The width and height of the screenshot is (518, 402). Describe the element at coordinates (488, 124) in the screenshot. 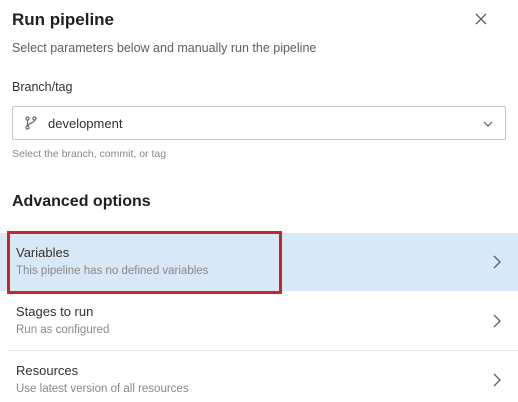

I see `chevron-down-icon` at that location.